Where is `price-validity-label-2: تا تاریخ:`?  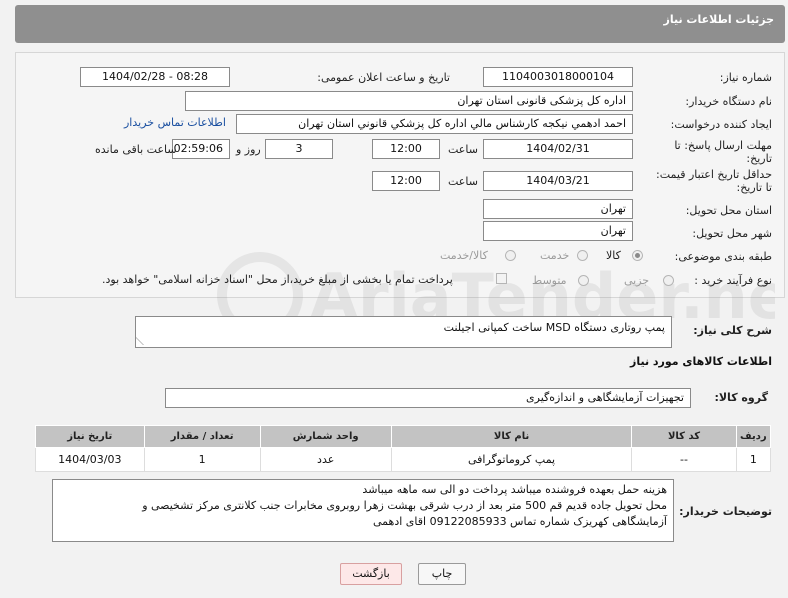 price-validity-label-2: تا تاریخ: is located at coordinates (754, 187).